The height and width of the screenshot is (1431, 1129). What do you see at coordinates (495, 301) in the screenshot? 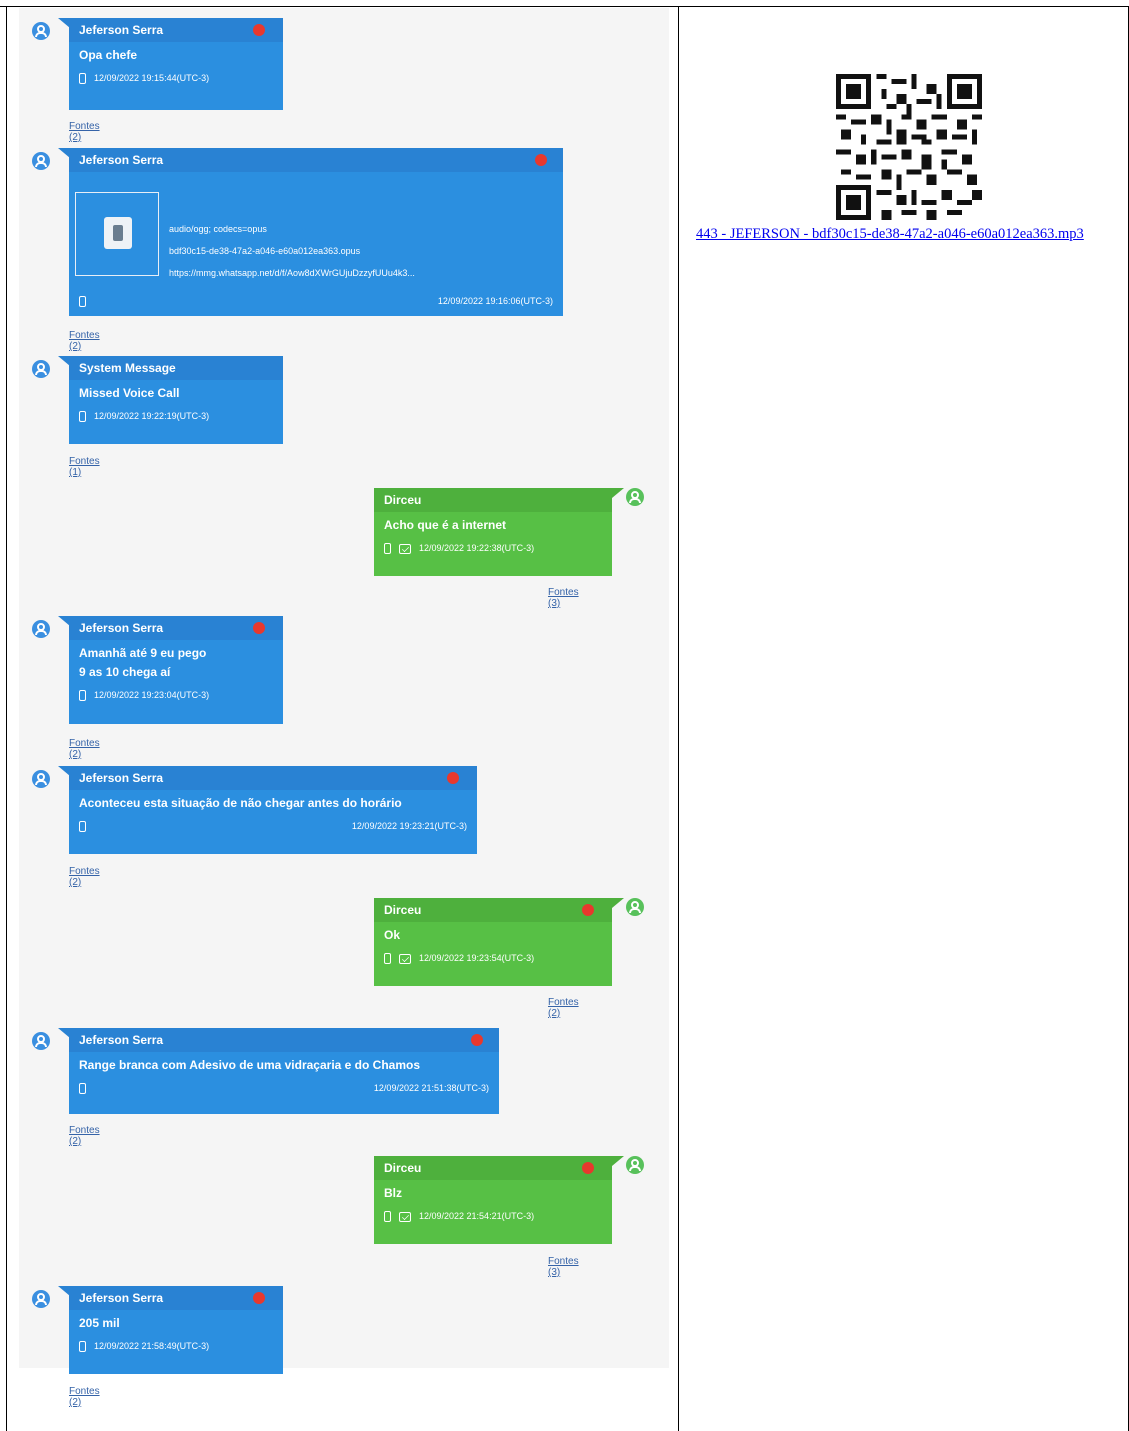
I see `message-timestamp: 12/09/2022 19:16:06(UTC-3)` at bounding box center [495, 301].